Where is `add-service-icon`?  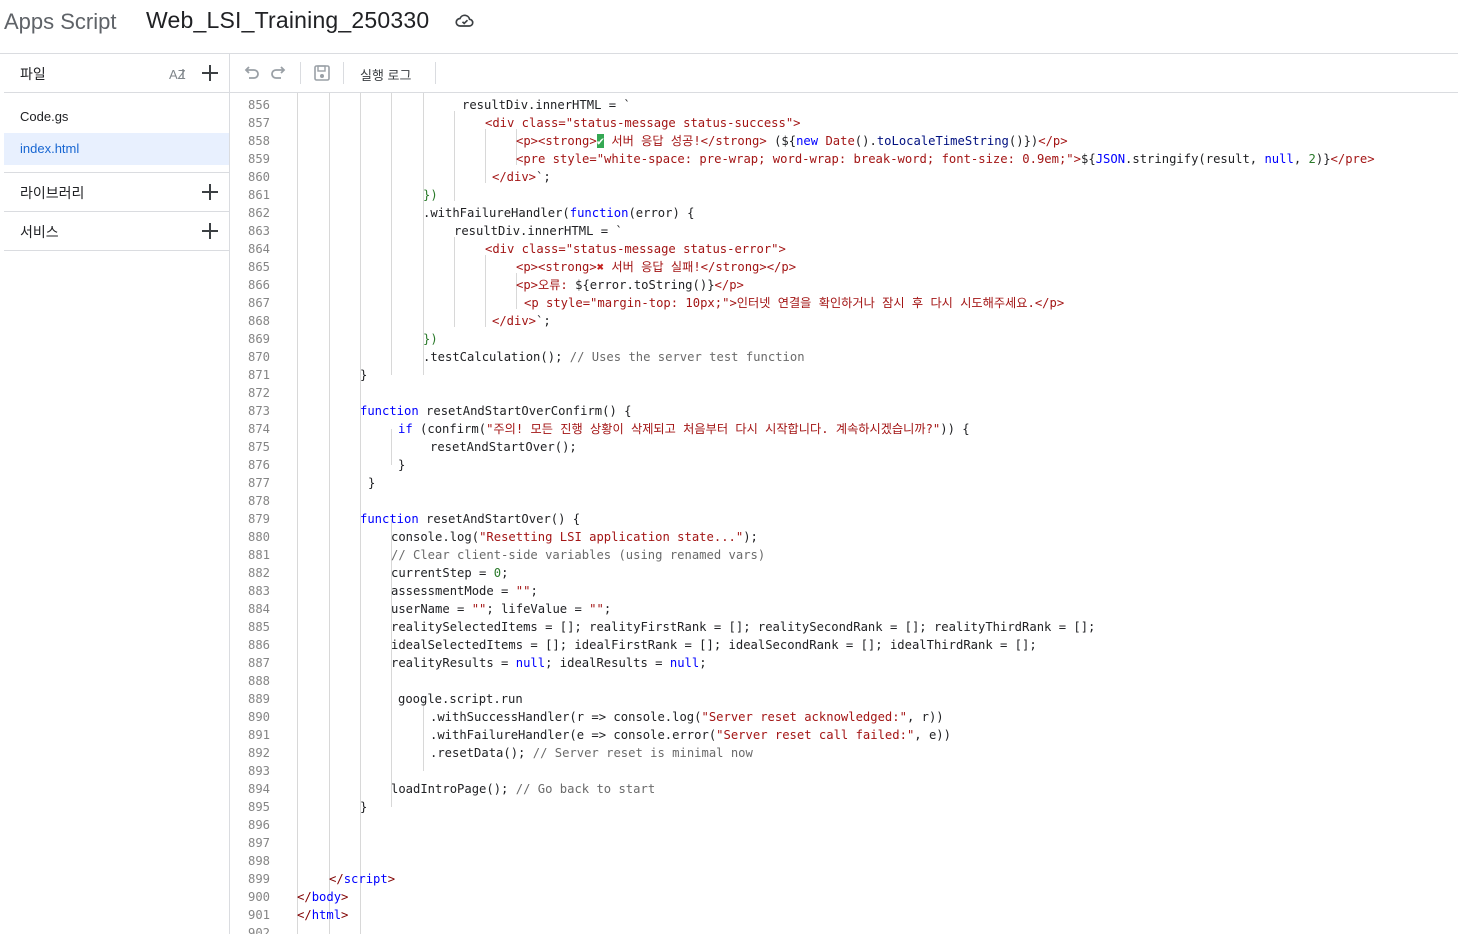 add-service-icon is located at coordinates (210, 231).